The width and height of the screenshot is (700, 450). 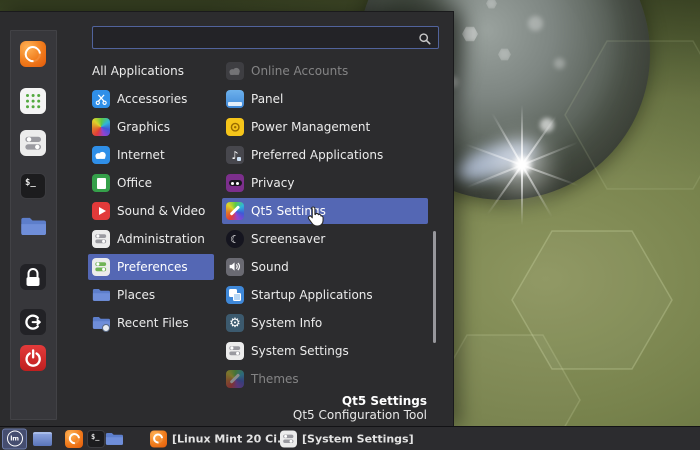 I want to click on rainbow-icon, so click(x=101, y=127).